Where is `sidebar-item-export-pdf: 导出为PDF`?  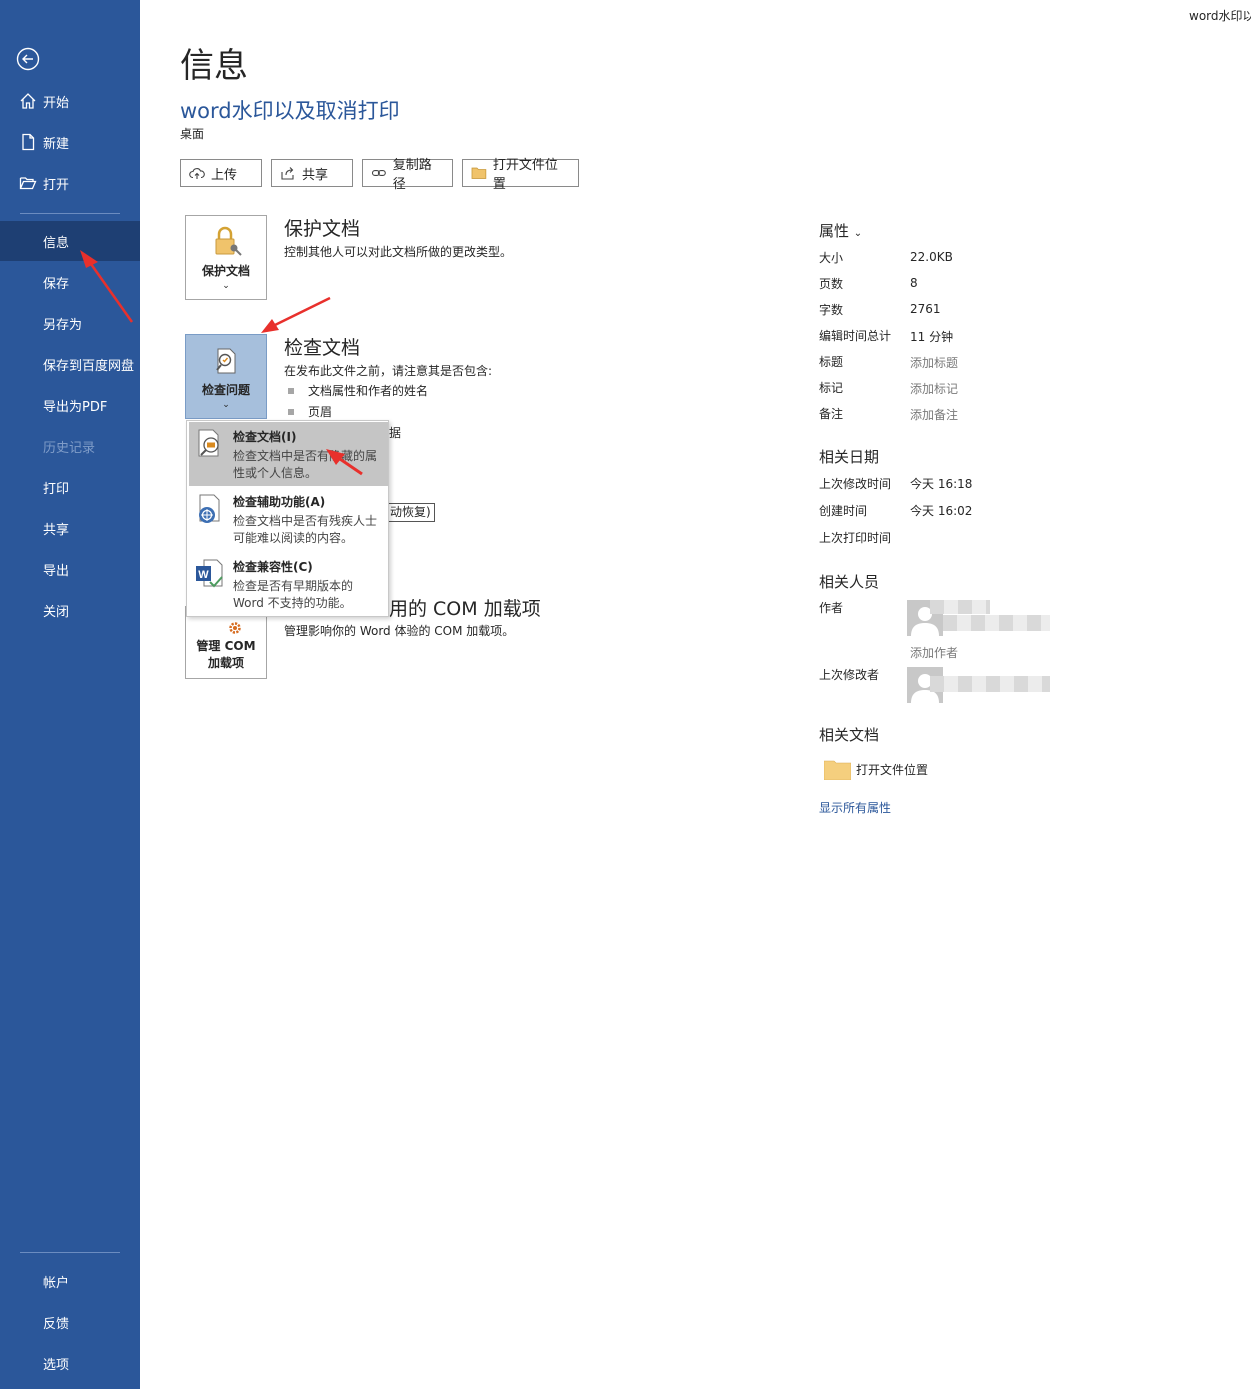 sidebar-item-export-pdf: 导出为PDF is located at coordinates (70, 405).